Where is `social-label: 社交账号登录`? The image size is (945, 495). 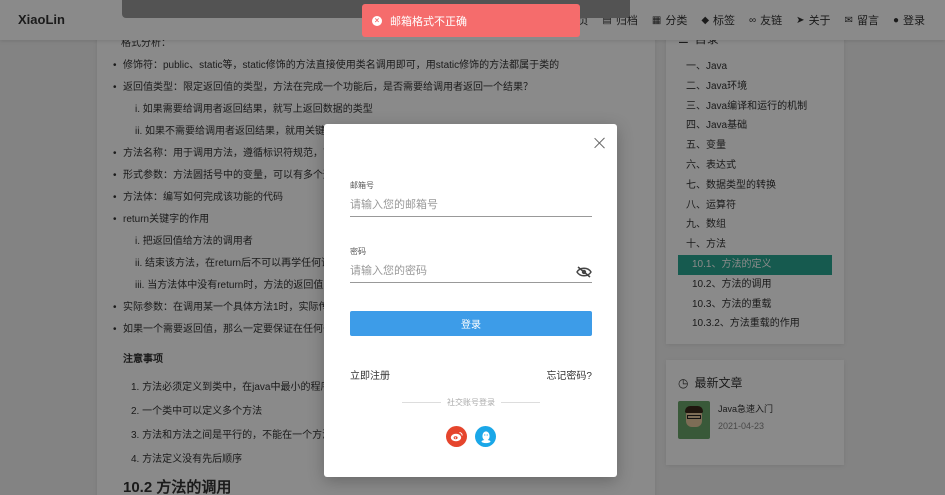 social-label: 社交账号登录 is located at coordinates (471, 402).